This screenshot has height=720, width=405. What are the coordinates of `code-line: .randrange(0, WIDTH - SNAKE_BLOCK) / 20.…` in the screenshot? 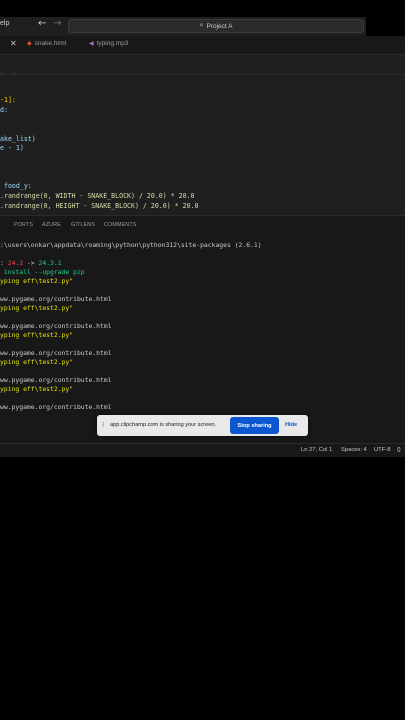 It's located at (97, 196).